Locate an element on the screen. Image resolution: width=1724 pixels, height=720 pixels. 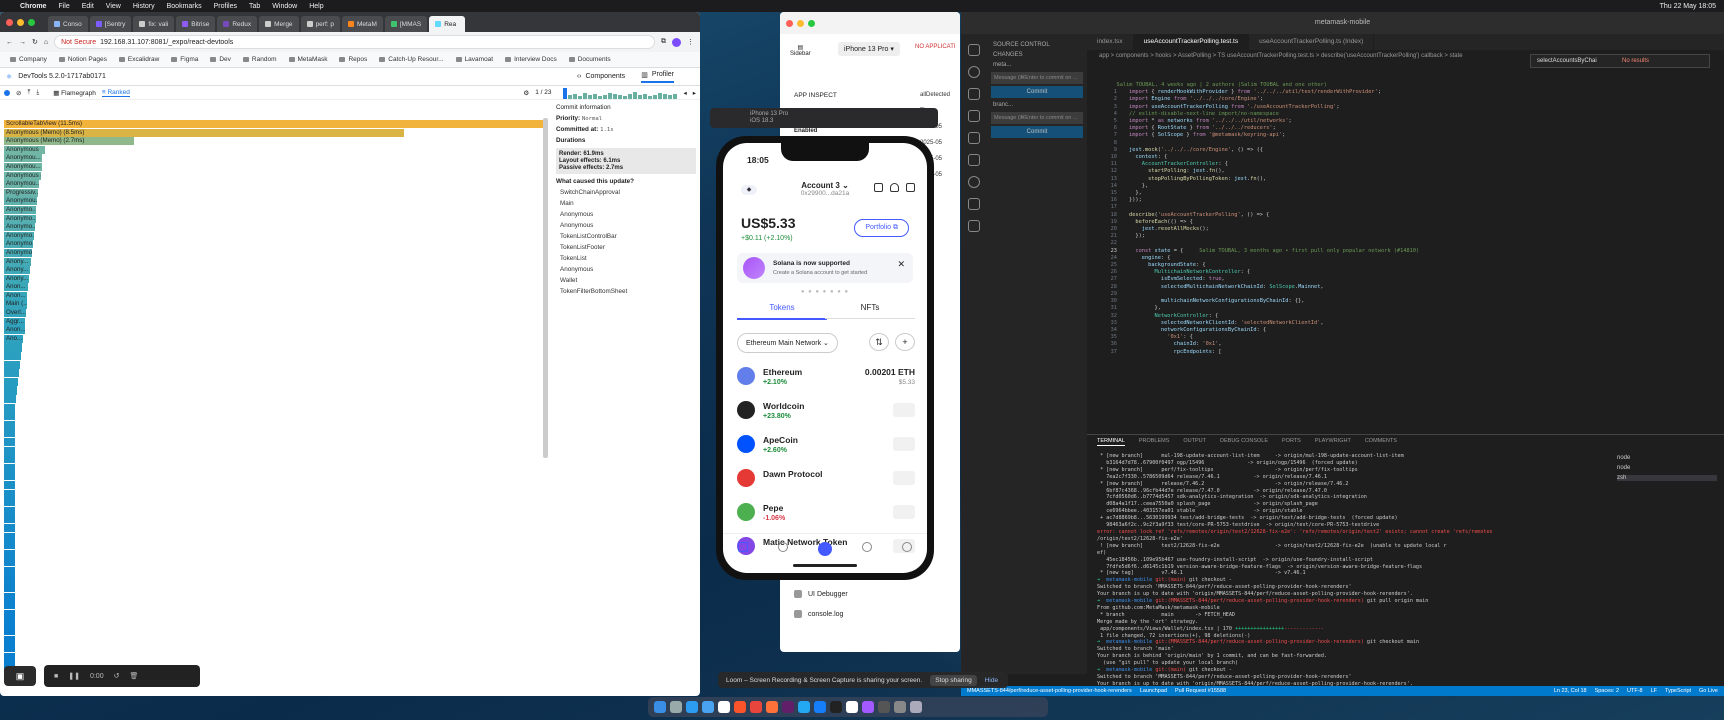
browser-tab: MetaM is located at coordinates (362, 24).